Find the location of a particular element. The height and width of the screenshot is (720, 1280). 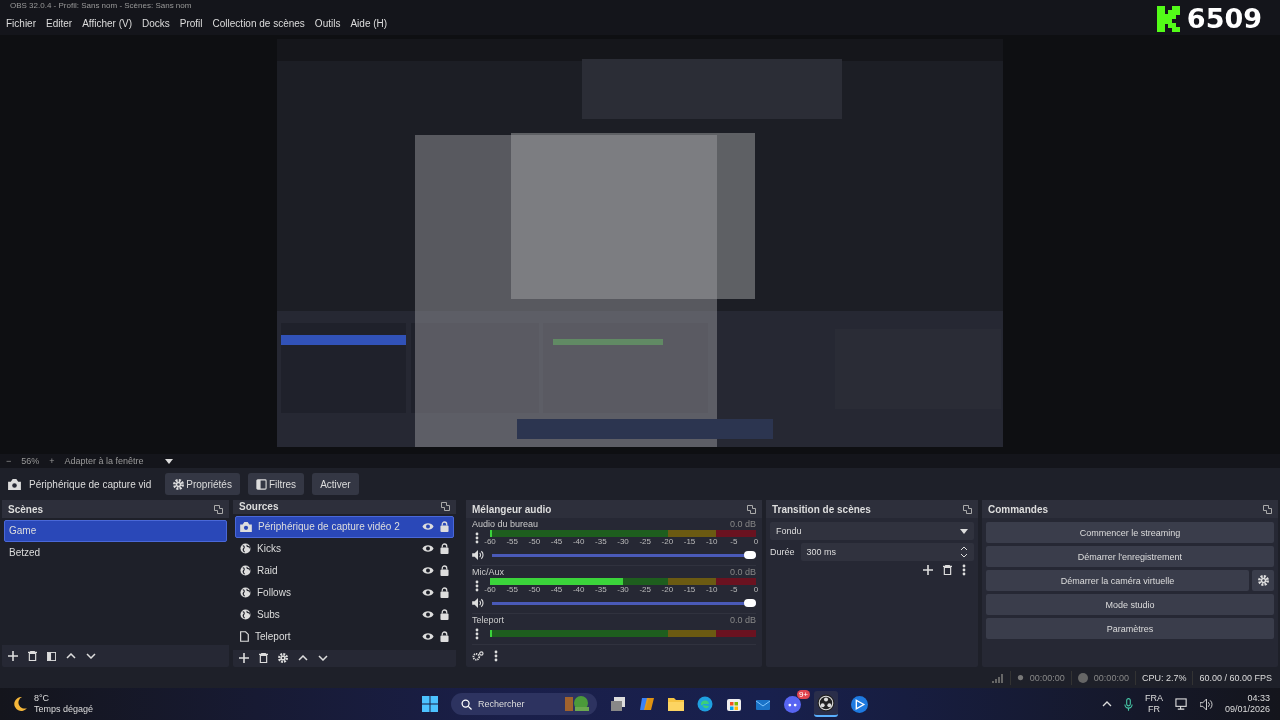

scale-label: -20 is located at coordinates (667, 589).